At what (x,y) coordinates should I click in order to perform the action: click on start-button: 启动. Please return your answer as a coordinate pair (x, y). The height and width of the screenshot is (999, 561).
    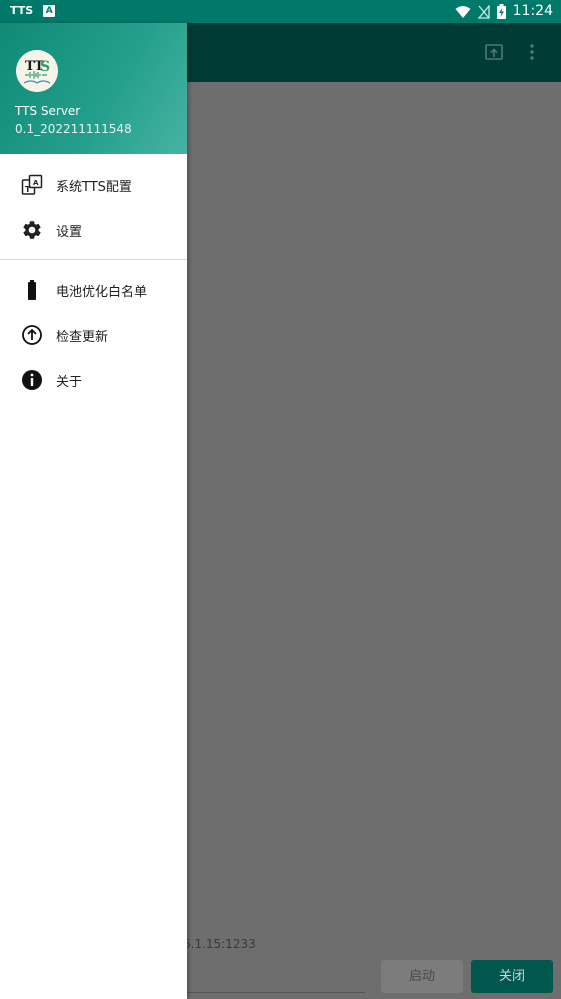
    Looking at the image, I should click on (422, 976).